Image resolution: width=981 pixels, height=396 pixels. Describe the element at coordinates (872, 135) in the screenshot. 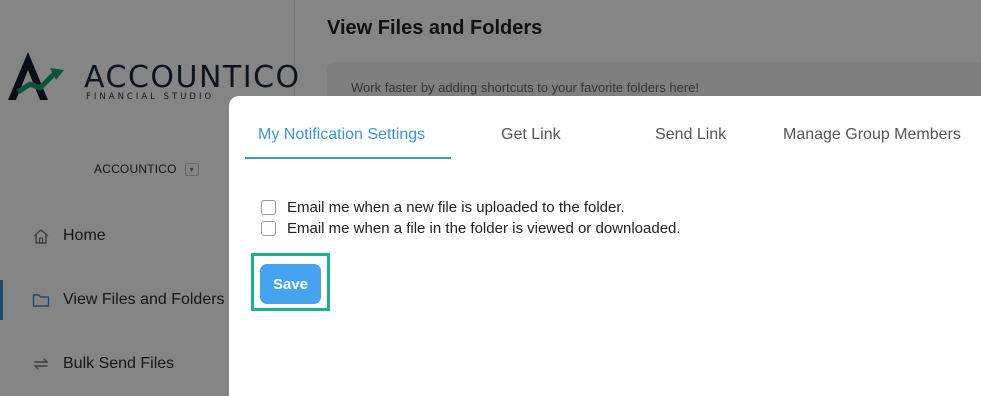

I see `tab-manage-group-members: Manage Group Members` at that location.